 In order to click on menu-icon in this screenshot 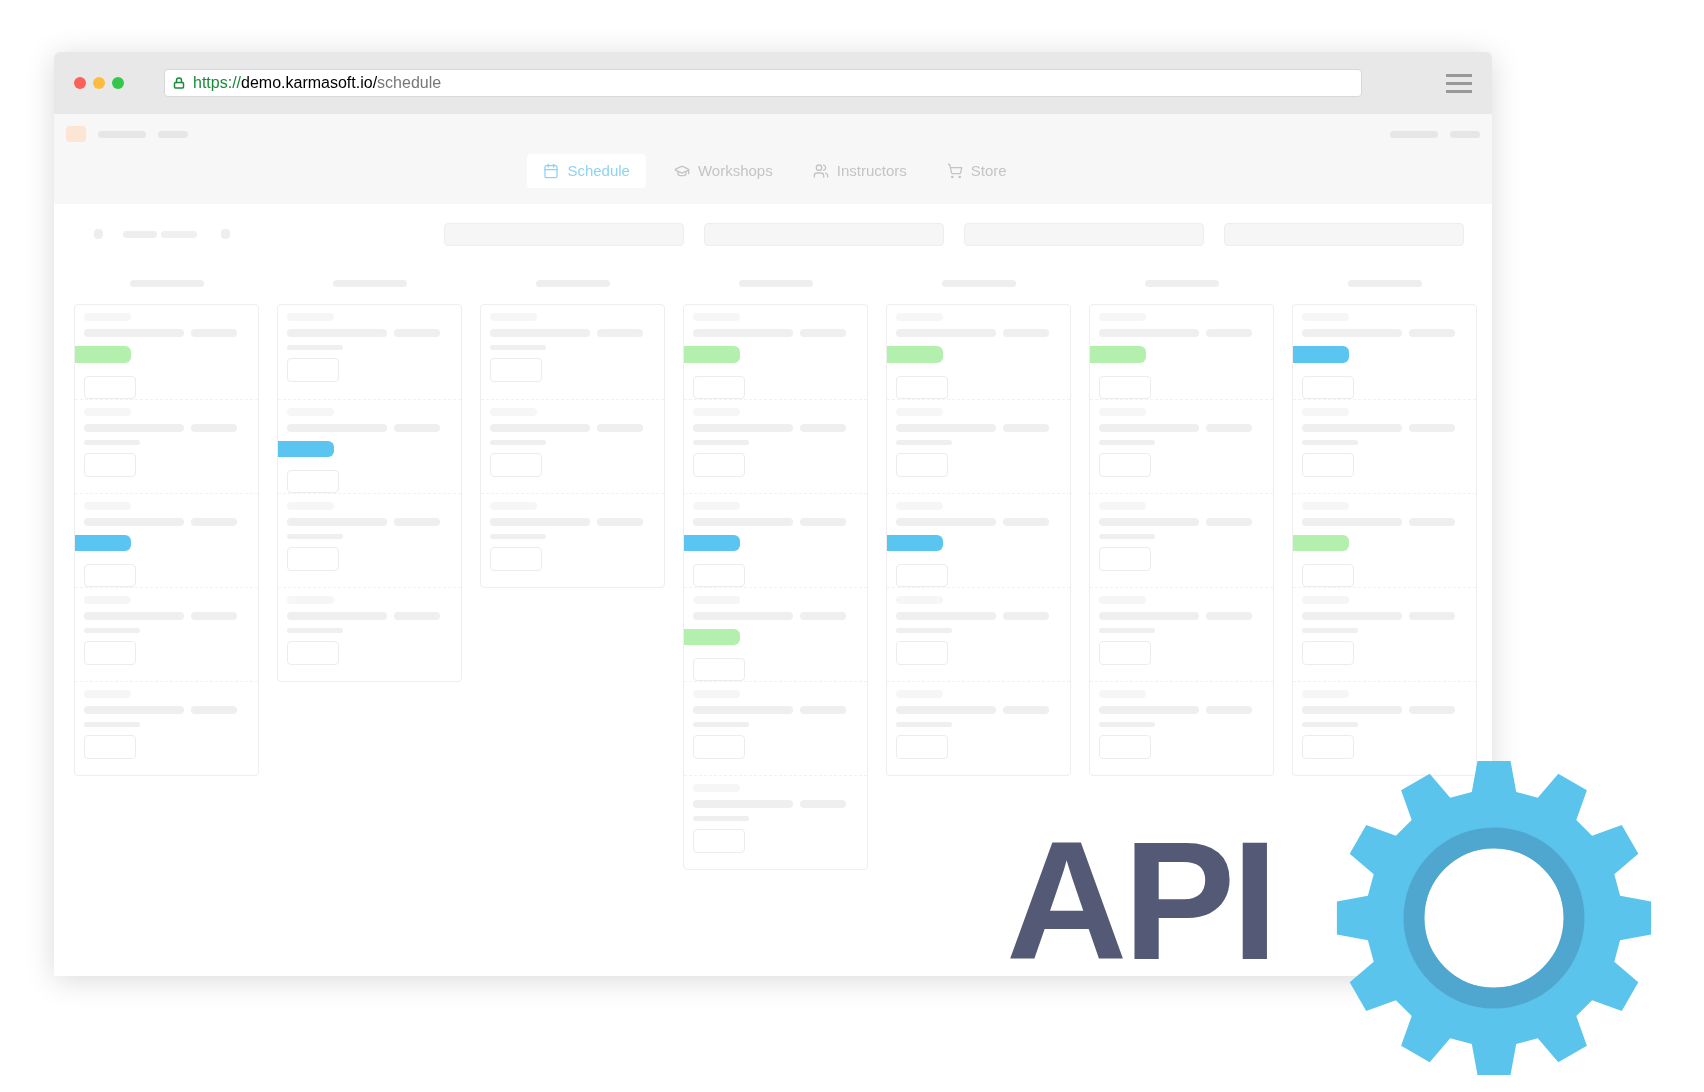, I will do `click(1459, 83)`.